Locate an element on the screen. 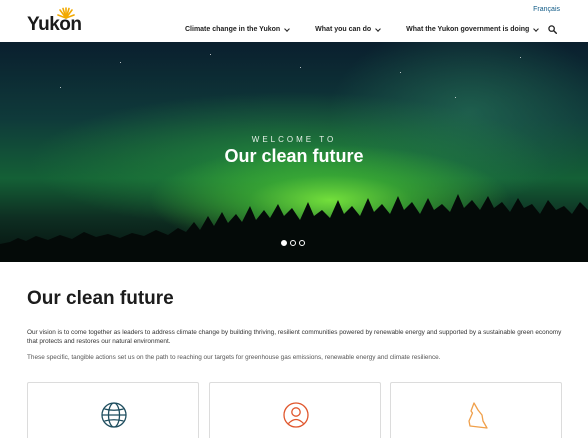 The height and width of the screenshot is (438, 588). globe-icon is located at coordinates (114, 415).